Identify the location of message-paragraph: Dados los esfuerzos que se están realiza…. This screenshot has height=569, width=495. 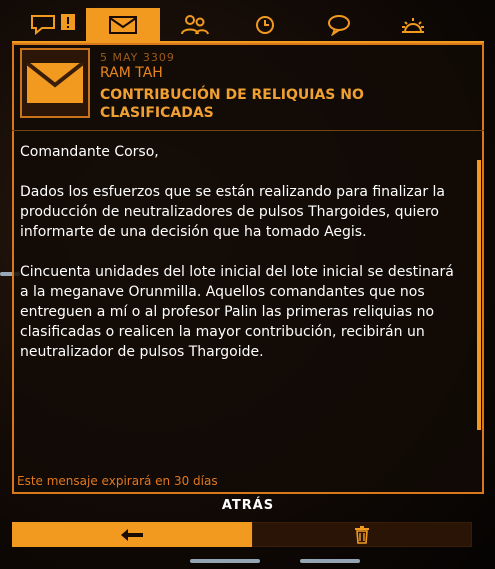
(232, 212).